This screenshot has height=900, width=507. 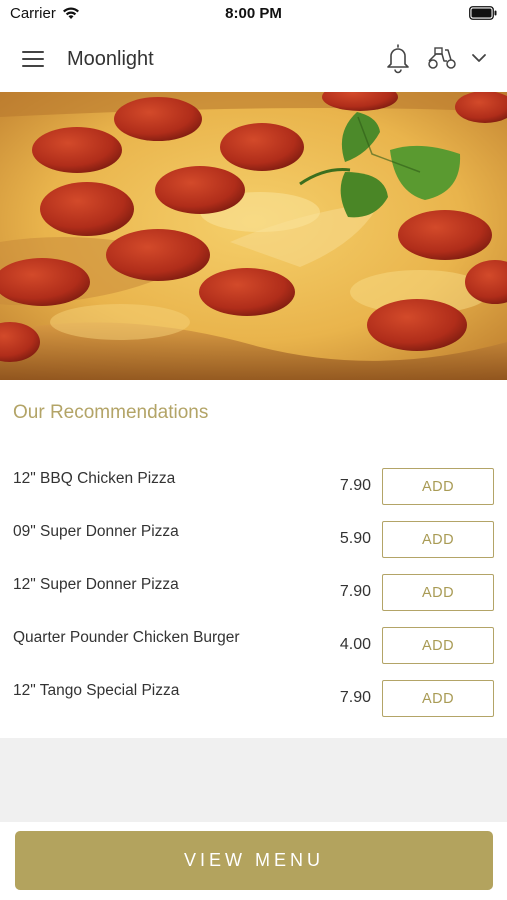 What do you see at coordinates (253, 700) in the screenshot?
I see `list-item: 12" Tango Special Pizza 7.90 ADD` at bounding box center [253, 700].